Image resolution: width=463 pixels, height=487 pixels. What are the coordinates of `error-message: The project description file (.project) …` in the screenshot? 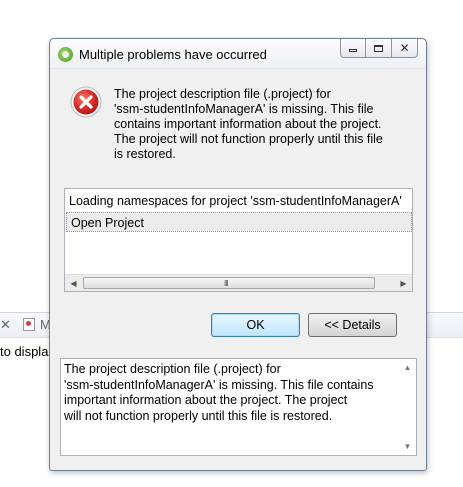 It's located at (248, 124).